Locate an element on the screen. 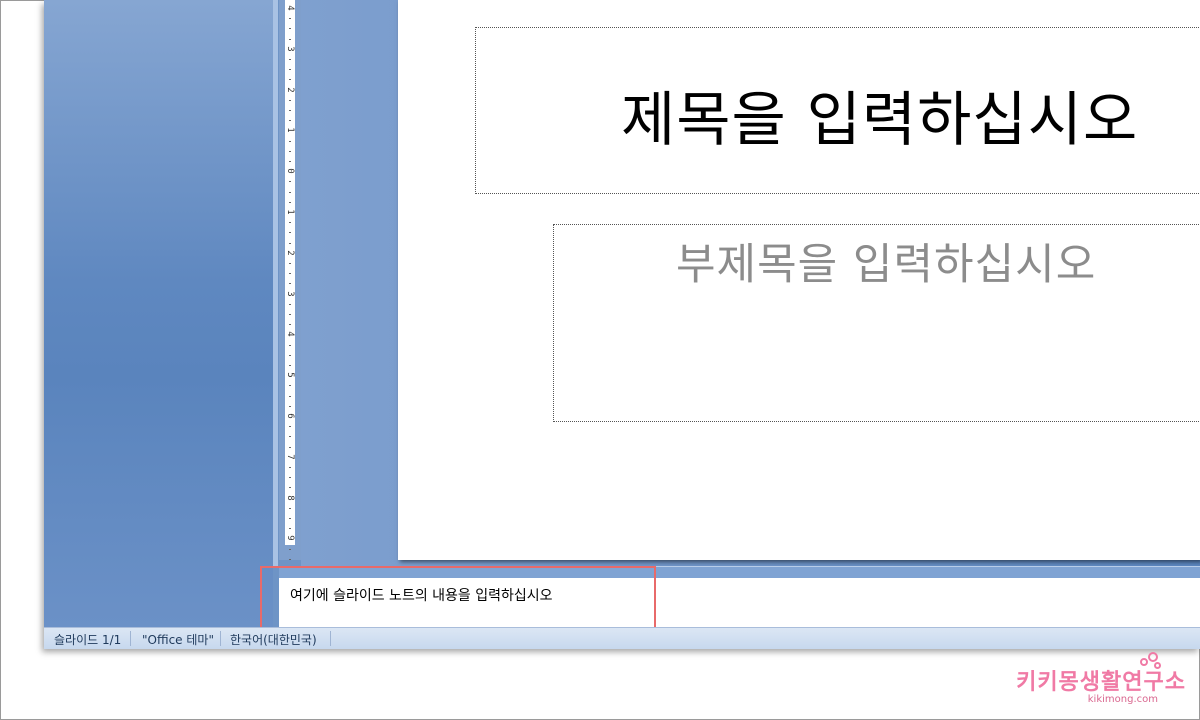  status-slide-counter: 슬라이드 1/1 is located at coordinates (88, 640).